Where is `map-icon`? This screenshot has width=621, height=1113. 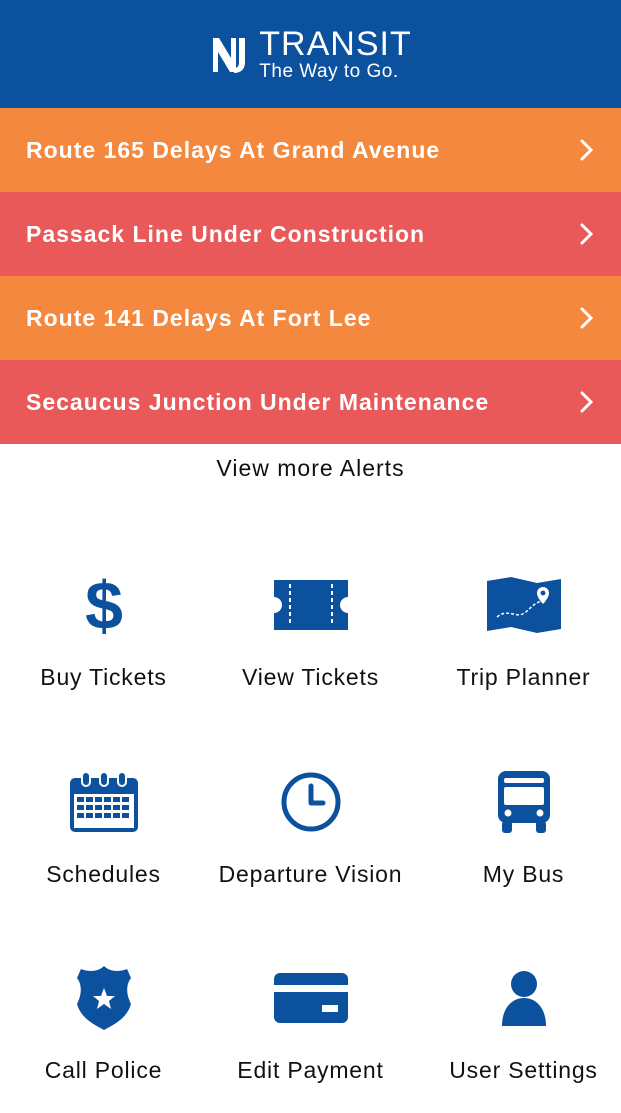
map-icon is located at coordinates (523, 605).